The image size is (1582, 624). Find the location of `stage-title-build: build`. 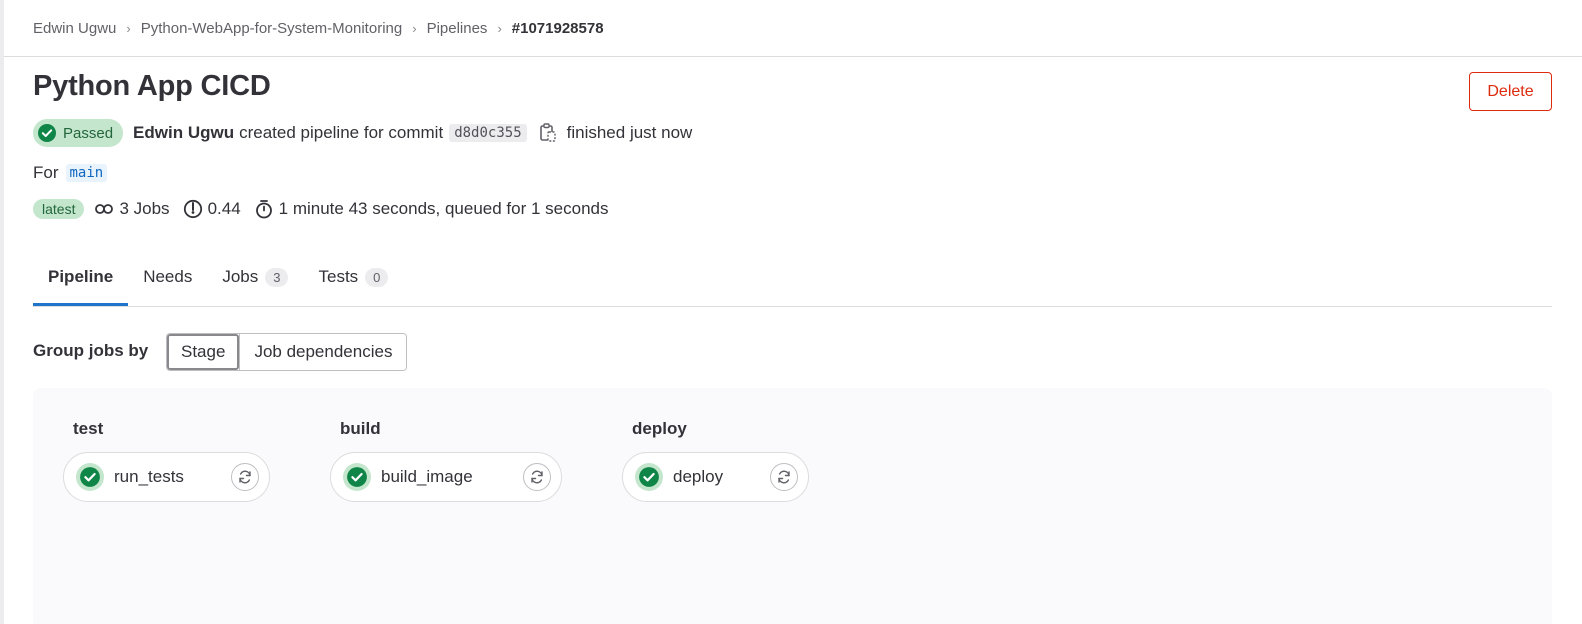

stage-title-build: build is located at coordinates (360, 428).